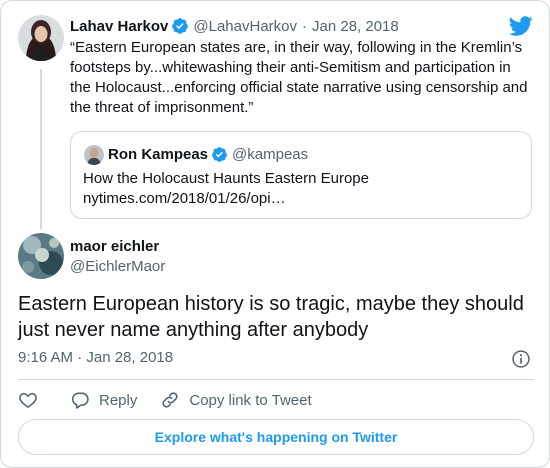  What do you see at coordinates (95, 357) in the screenshot?
I see `tweet-timestamp: 9:16 AM · Jan 28, 2018` at bounding box center [95, 357].